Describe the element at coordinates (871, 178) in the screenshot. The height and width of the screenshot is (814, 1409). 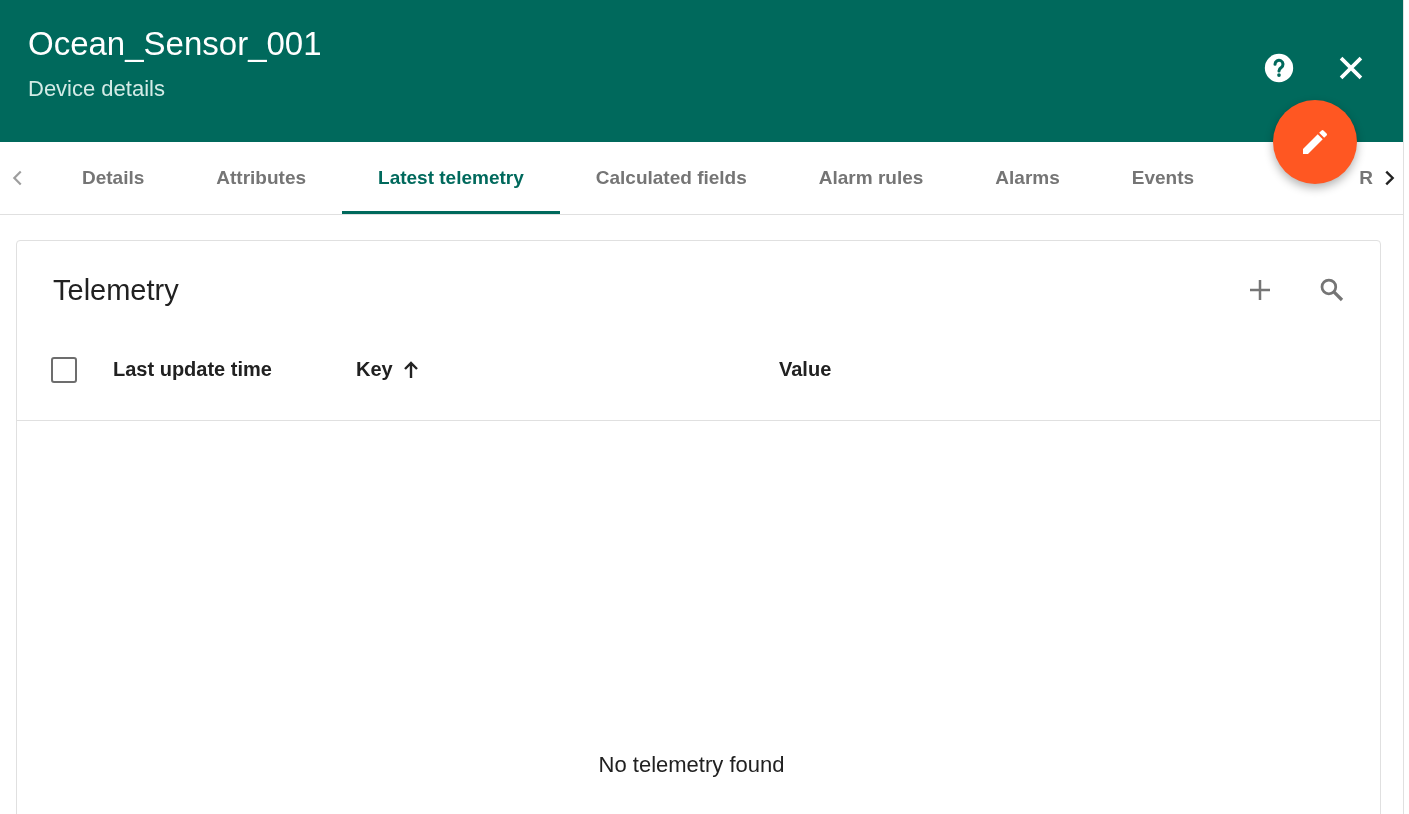
I see `tab: Alarm rules` at that location.